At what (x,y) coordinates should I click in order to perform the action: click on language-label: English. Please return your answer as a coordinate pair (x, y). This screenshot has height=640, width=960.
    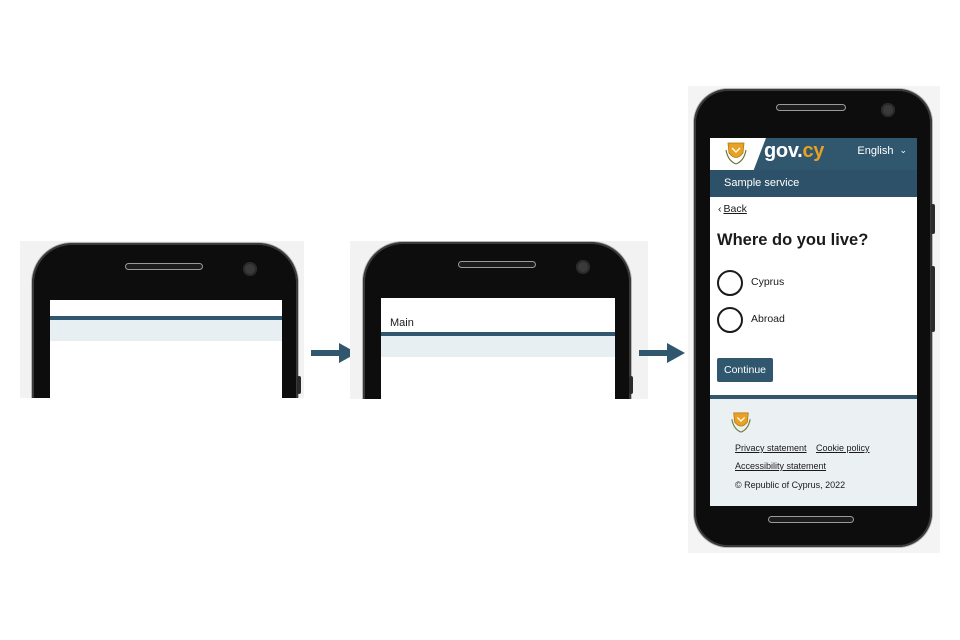
    Looking at the image, I should click on (875, 151).